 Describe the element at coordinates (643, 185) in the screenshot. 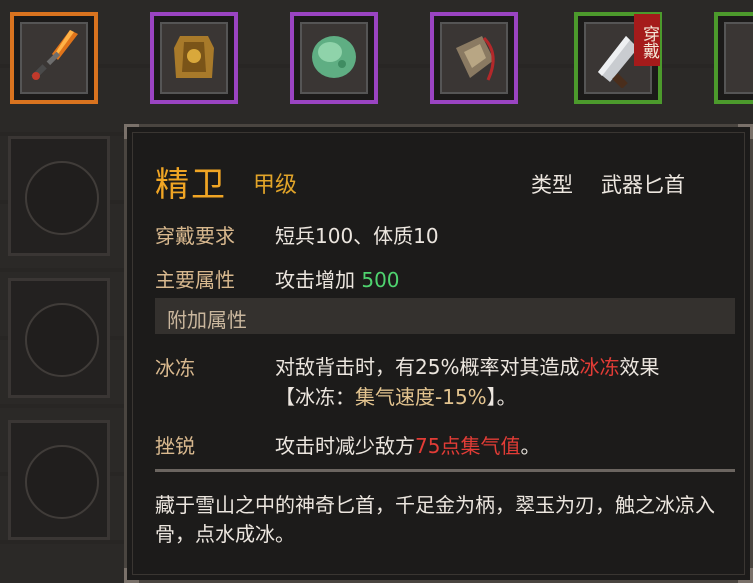

I see `item-type-value: 武器匕首` at that location.